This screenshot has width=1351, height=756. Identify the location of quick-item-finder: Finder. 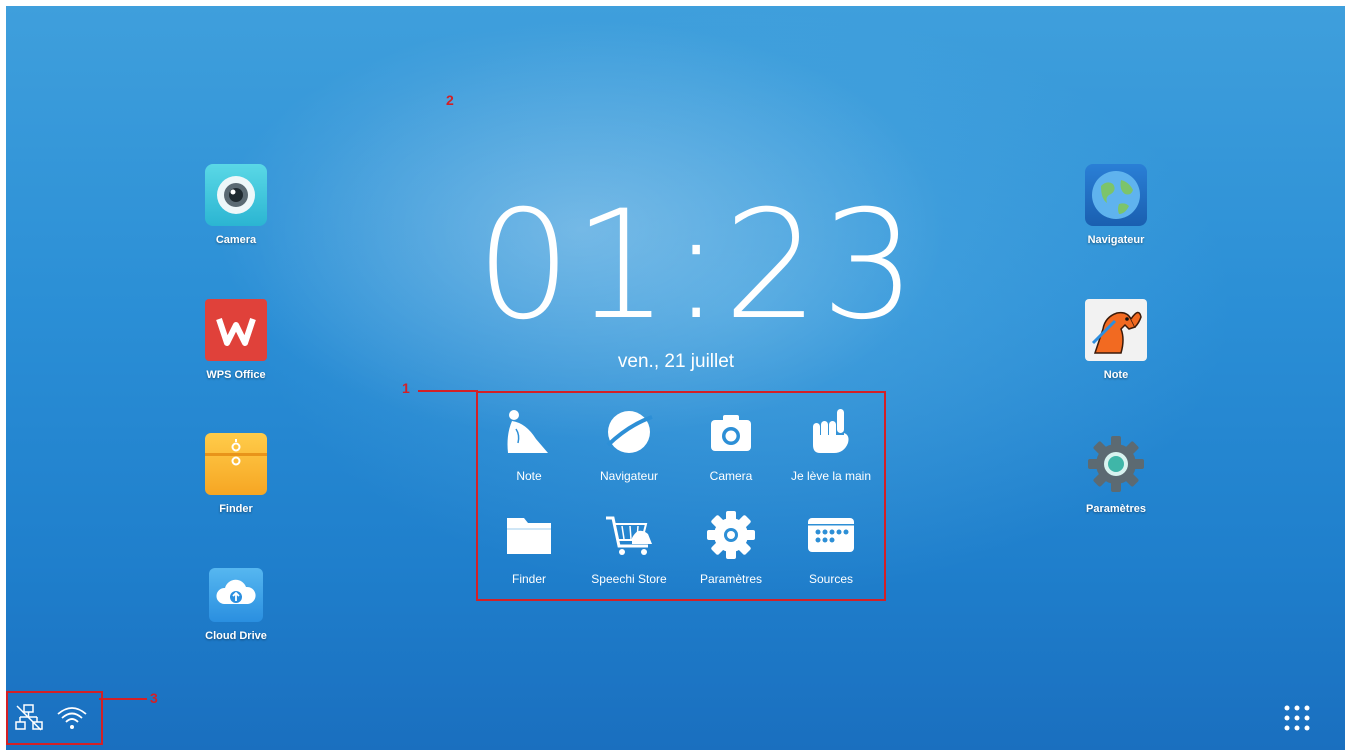
(529, 547).